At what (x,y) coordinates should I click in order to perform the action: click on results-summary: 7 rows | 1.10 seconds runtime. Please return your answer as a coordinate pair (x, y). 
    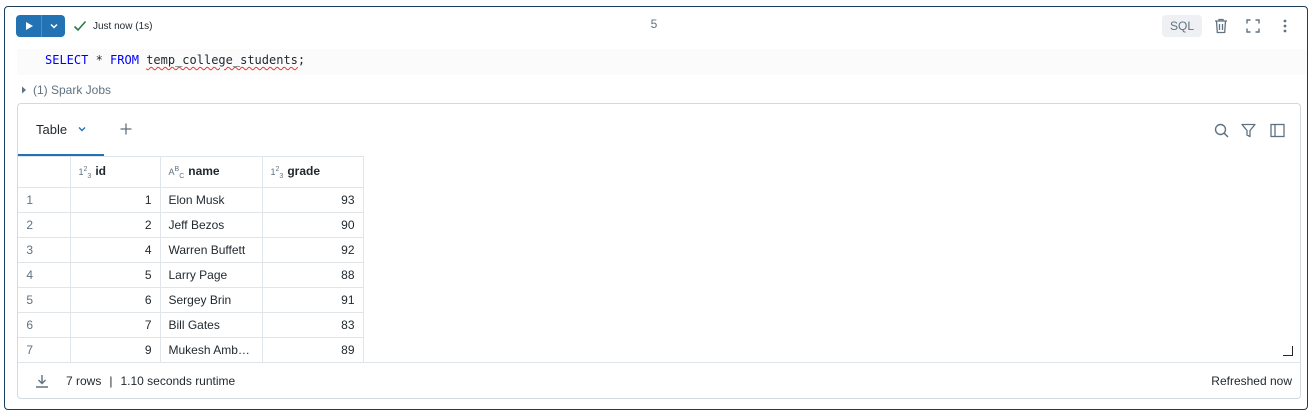
    Looking at the image, I should click on (150, 381).